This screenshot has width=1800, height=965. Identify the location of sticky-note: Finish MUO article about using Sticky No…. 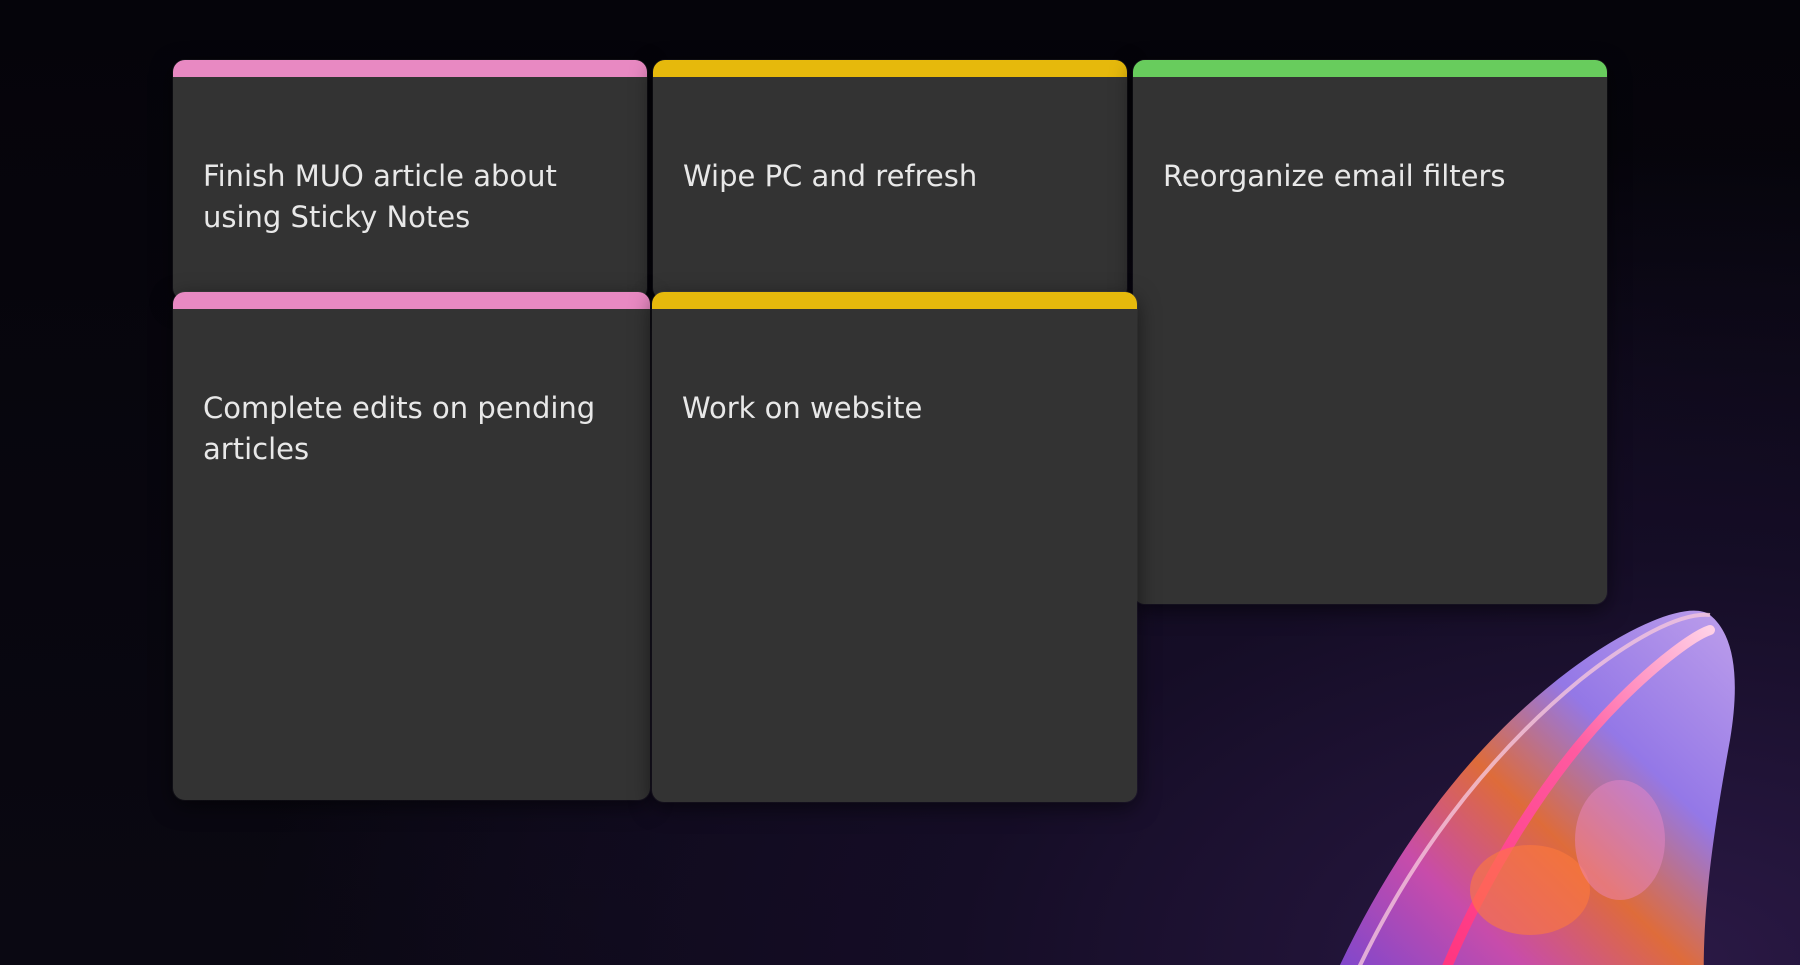
(410, 180).